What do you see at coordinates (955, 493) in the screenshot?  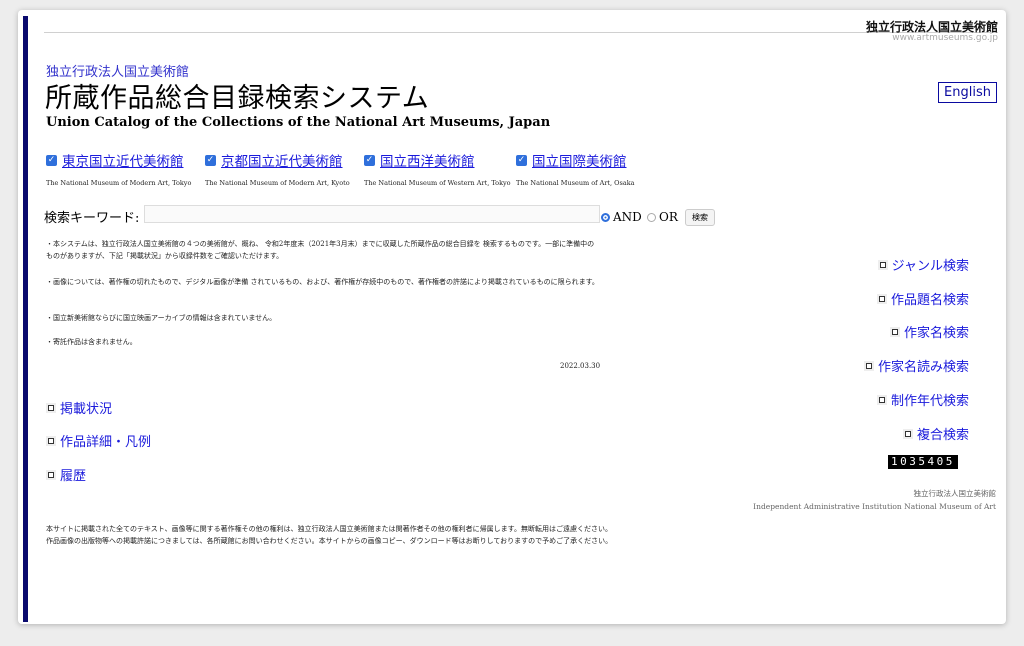 I see `footer-org-jp: 独立行政法人国立美術館` at bounding box center [955, 493].